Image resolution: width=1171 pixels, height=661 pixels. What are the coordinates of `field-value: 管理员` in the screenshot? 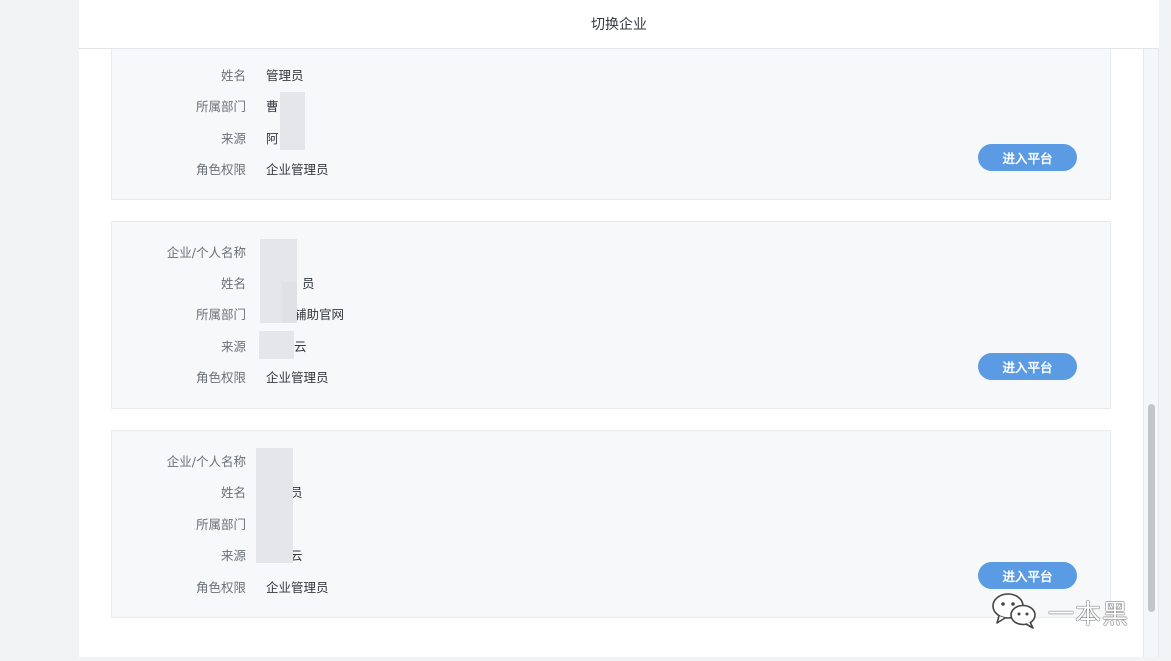 It's located at (285, 75).